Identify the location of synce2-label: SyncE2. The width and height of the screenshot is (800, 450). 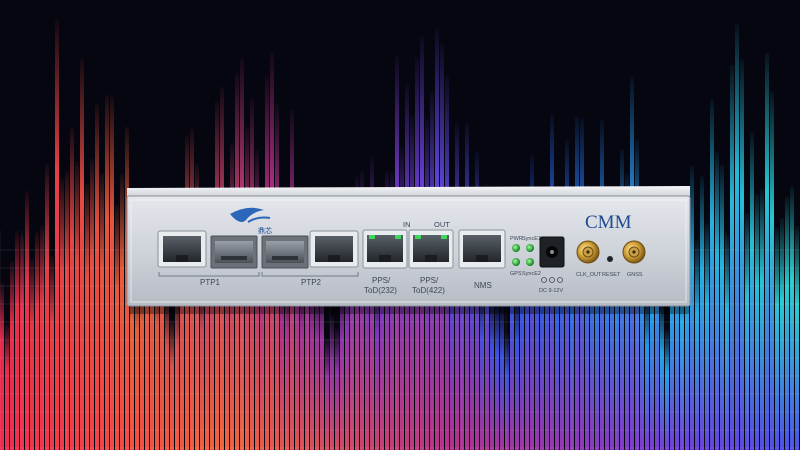
(531, 274).